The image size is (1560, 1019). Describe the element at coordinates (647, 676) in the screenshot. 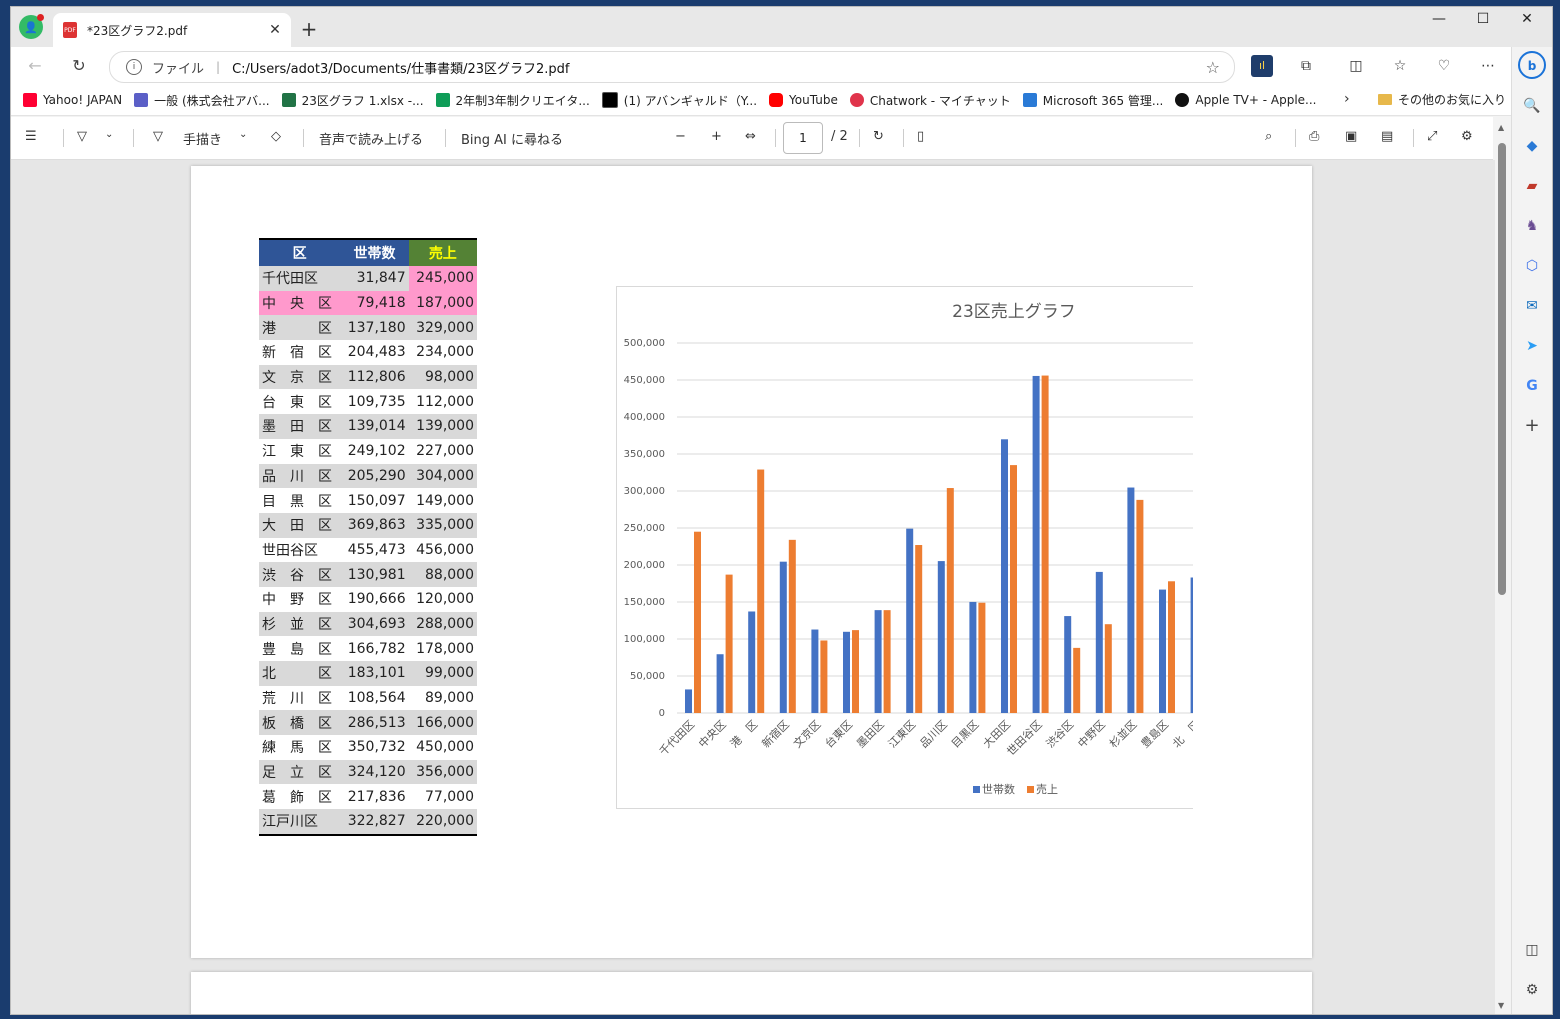

I see `y-tick-label: 50,000` at that location.